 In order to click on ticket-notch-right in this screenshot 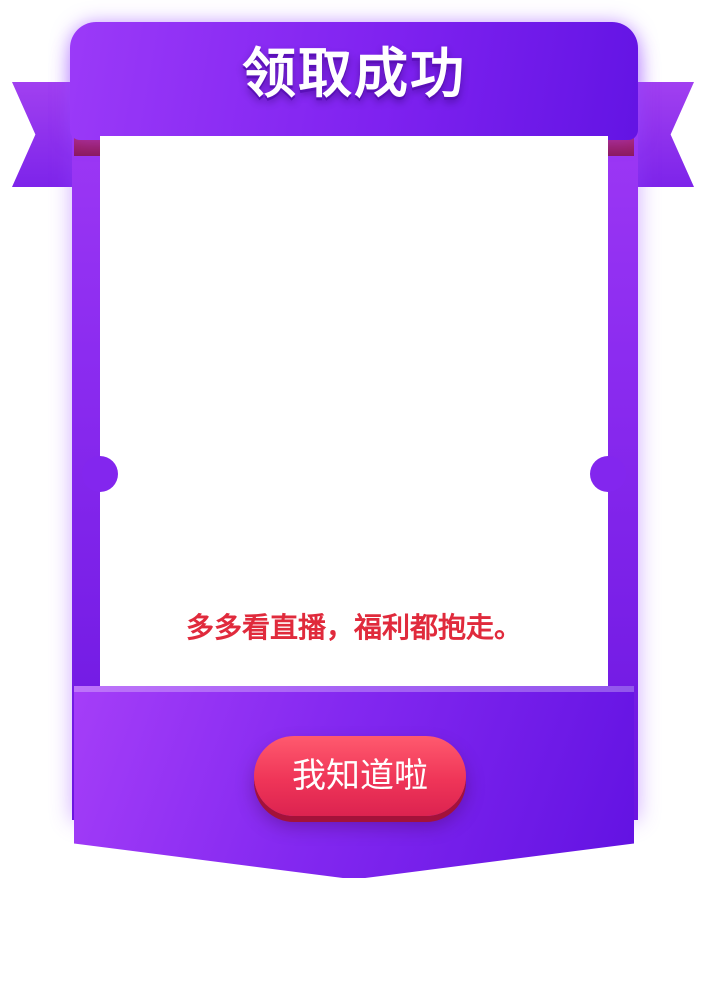, I will do `click(608, 474)`.